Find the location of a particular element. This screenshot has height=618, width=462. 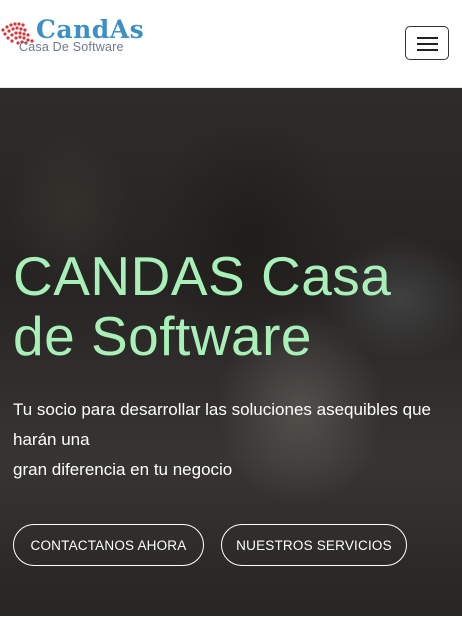

logo: CandAs Casa De Software is located at coordinates (80, 36).